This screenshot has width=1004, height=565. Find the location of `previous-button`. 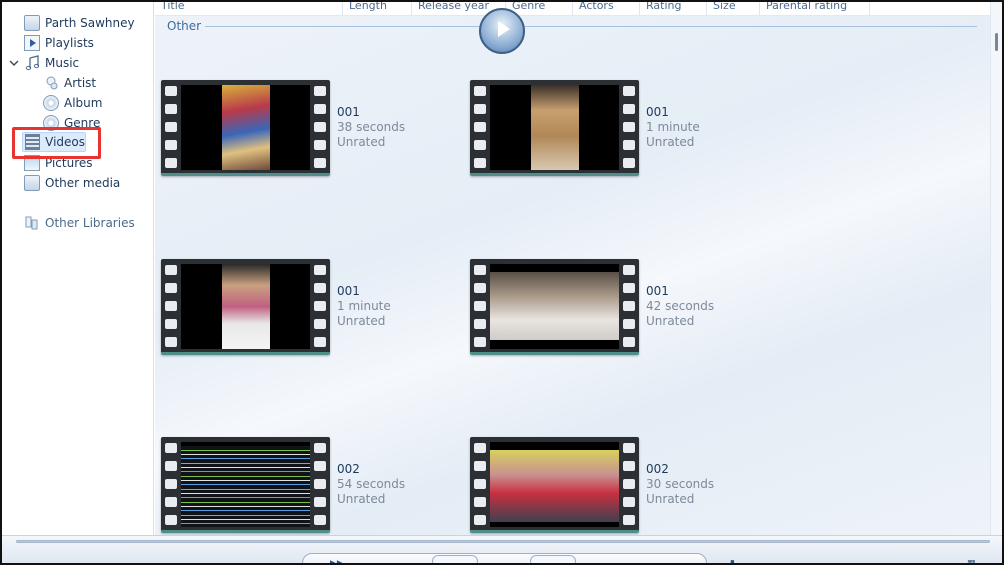

previous-button is located at coordinates (455, 560).